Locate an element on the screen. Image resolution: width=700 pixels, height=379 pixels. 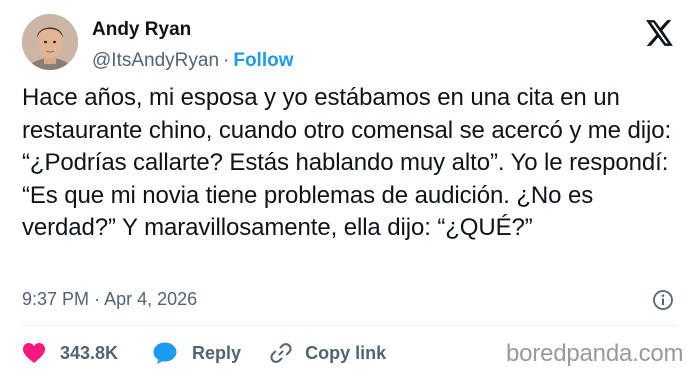
author-info: Andy Ryan @ItsAndyRyan · Follow is located at coordinates (193, 46).